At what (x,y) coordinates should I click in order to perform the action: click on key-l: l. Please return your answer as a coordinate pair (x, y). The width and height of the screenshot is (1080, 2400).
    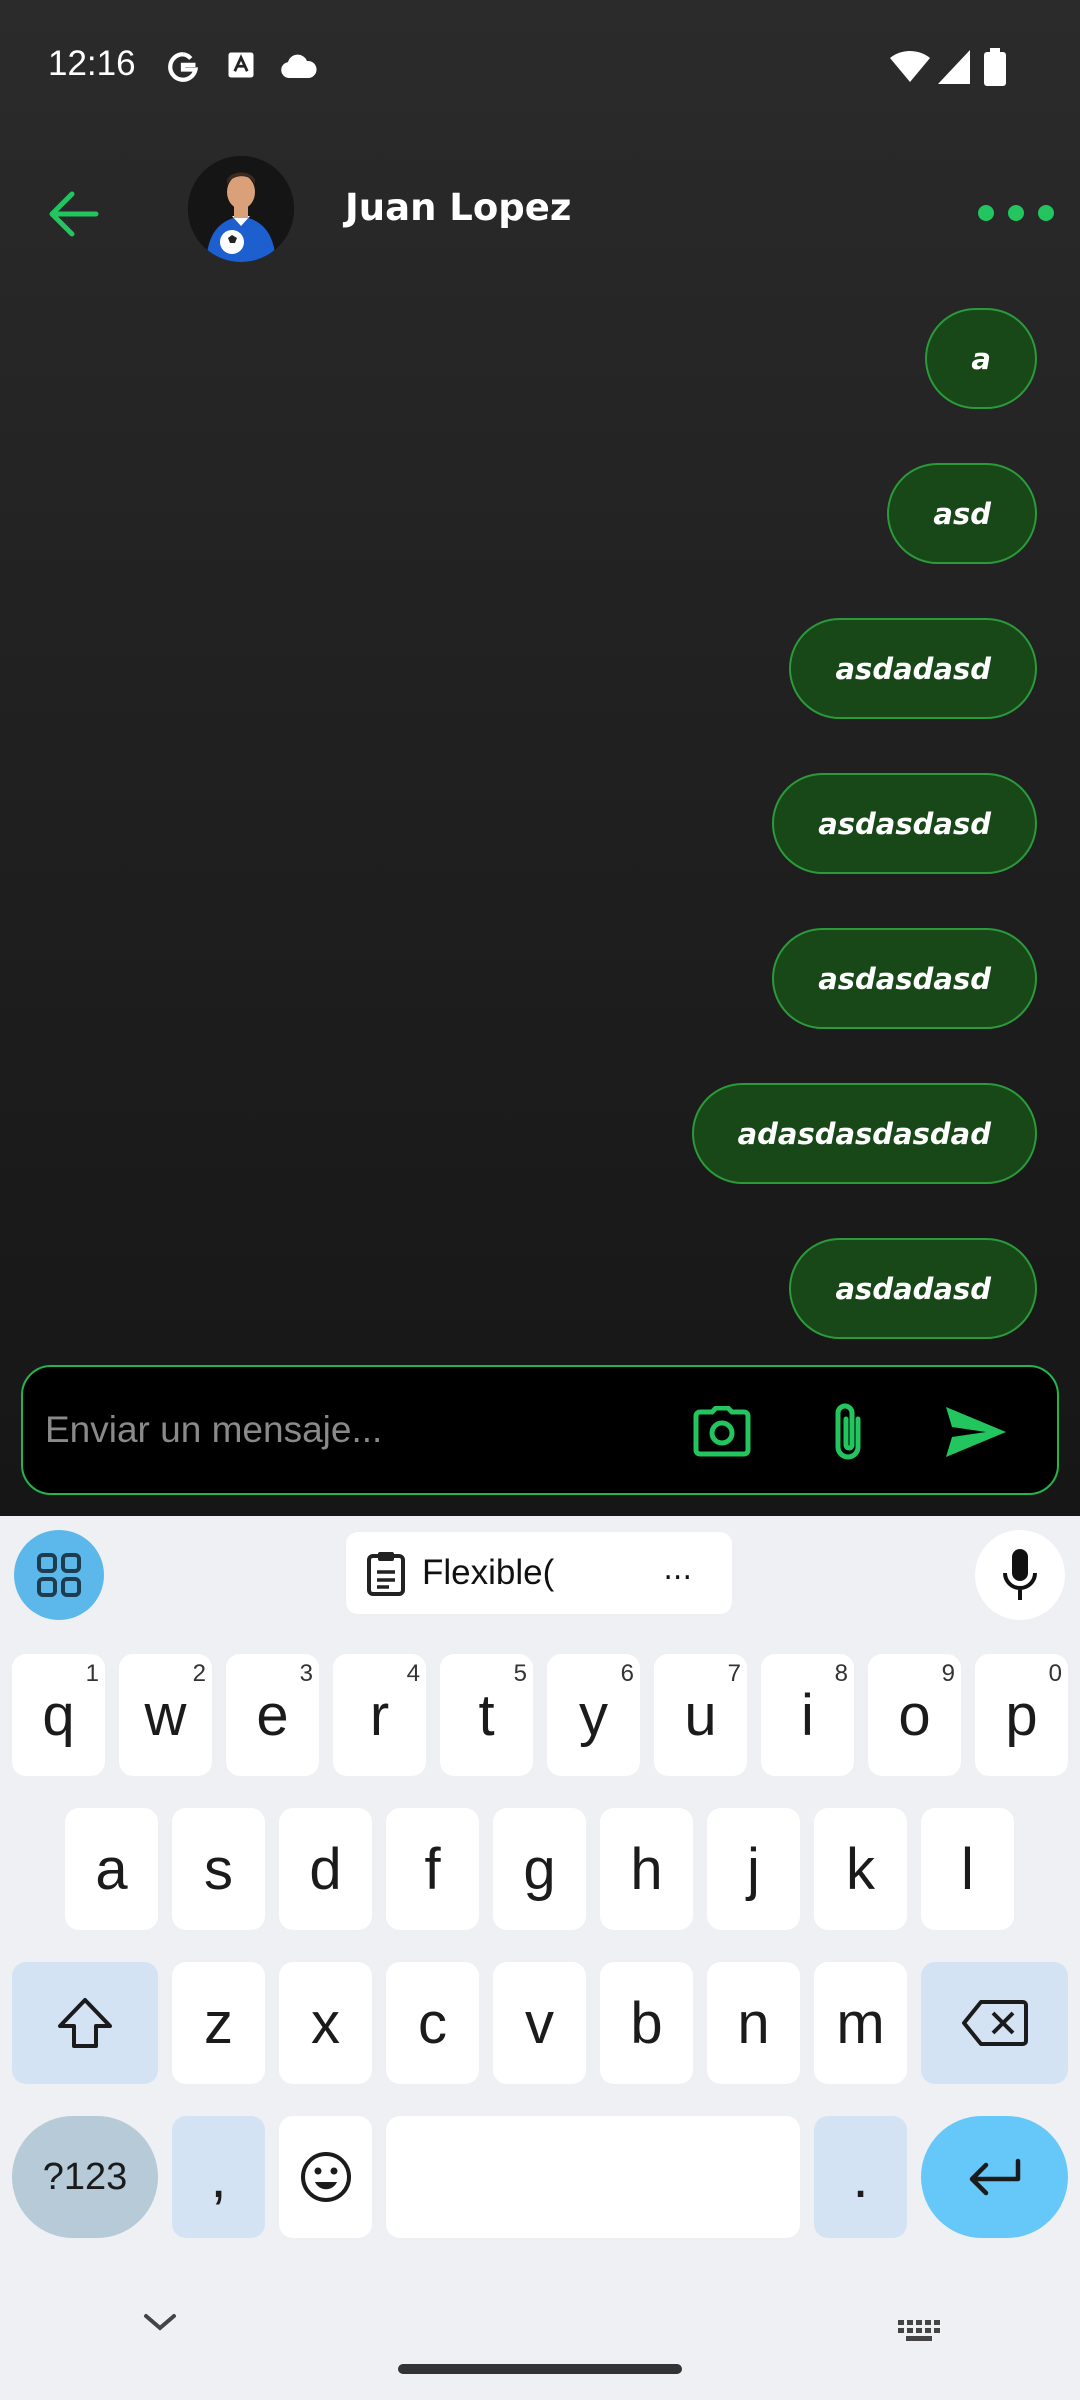
    Looking at the image, I should click on (967, 1869).